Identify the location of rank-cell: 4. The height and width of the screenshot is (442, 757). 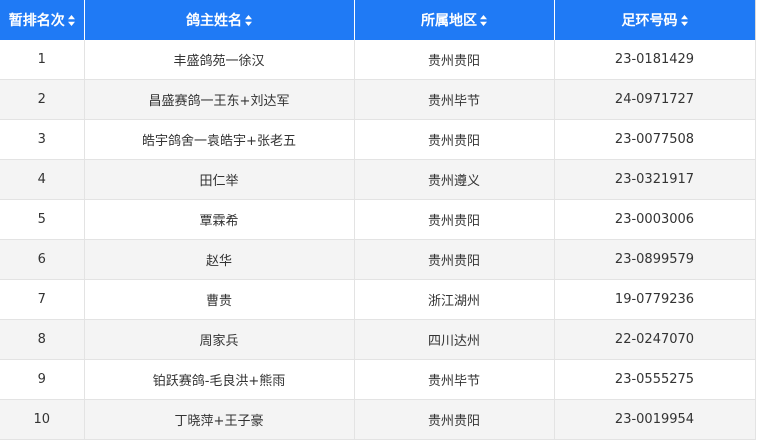
(42, 179).